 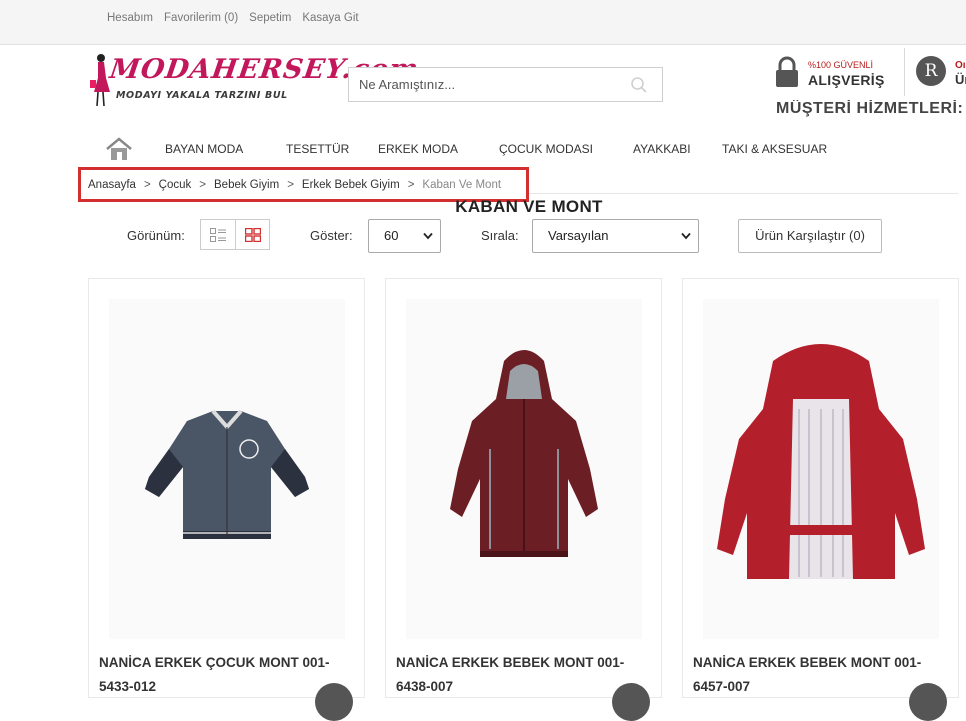 What do you see at coordinates (615, 236) in the screenshot?
I see `sort-select: Varsayılan` at bounding box center [615, 236].